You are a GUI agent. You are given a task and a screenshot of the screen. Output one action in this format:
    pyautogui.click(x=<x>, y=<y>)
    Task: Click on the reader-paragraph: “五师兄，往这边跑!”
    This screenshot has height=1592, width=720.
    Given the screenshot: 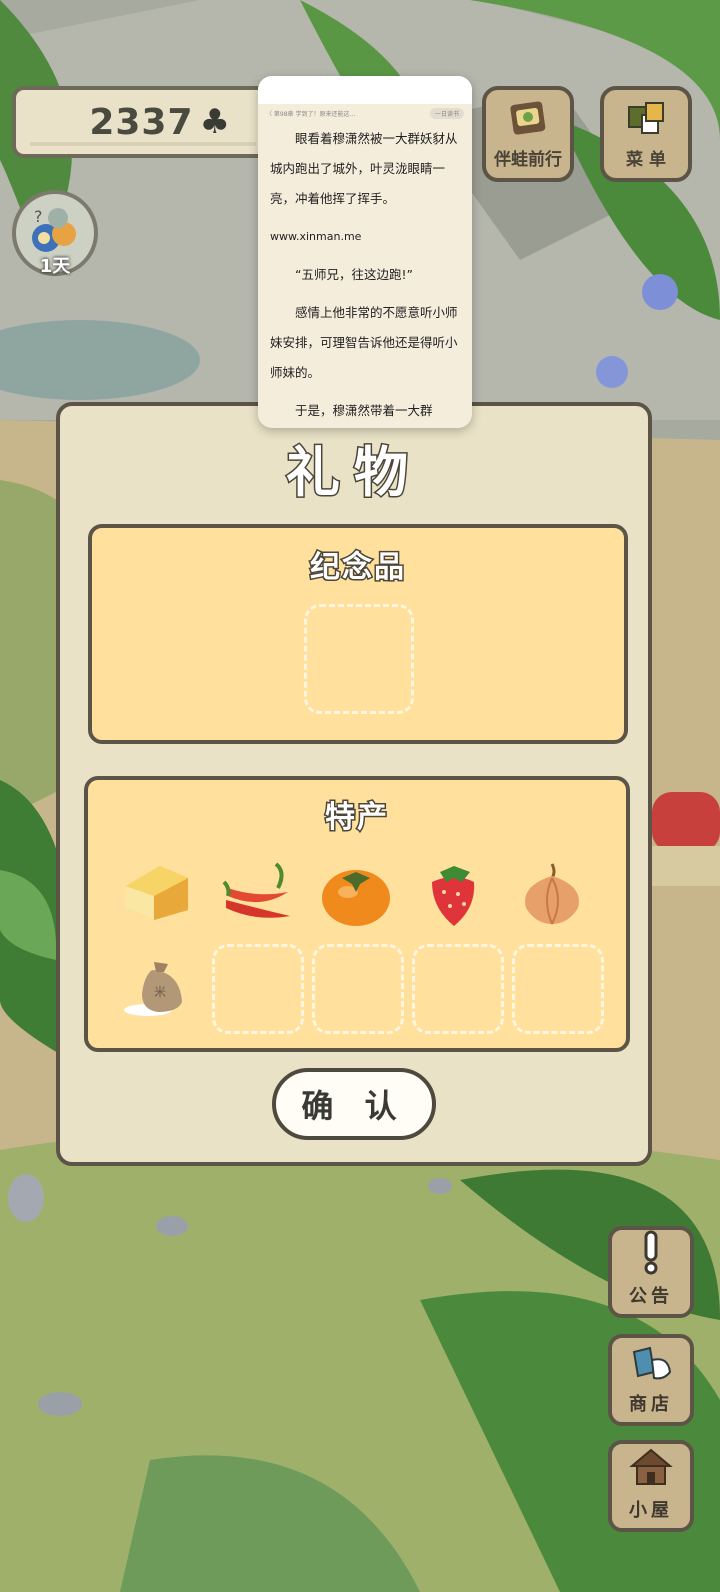 What is the action you would take?
    pyautogui.click(x=354, y=274)
    